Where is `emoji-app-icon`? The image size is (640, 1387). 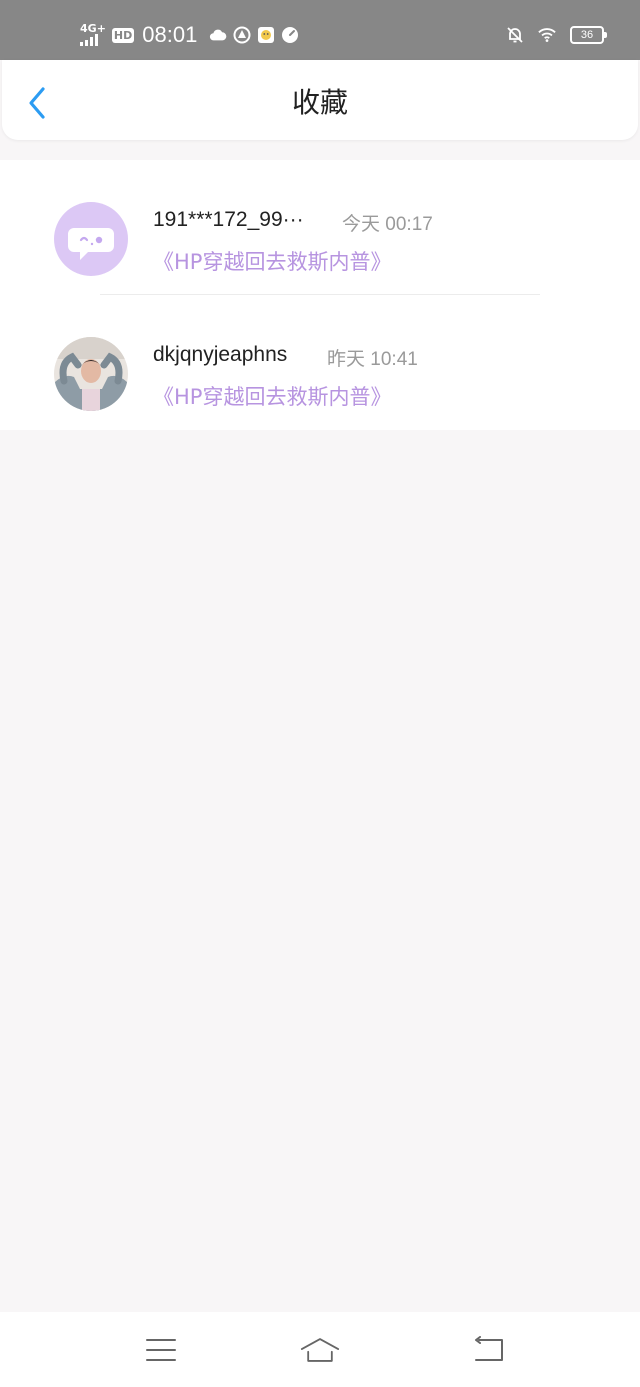
emoji-app-icon is located at coordinates (266, 35).